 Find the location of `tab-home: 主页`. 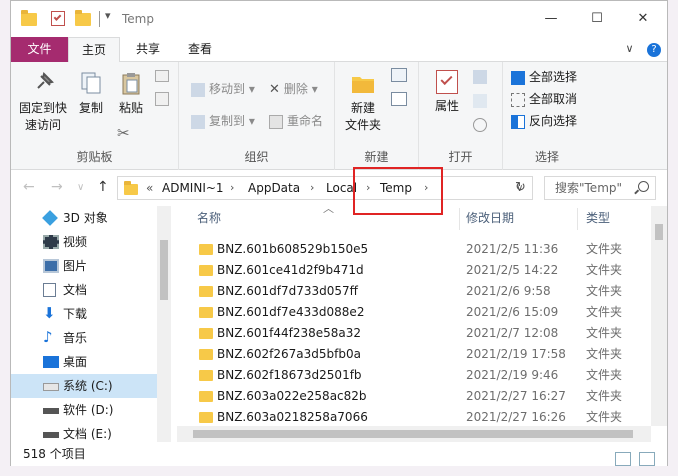

tab-home: 主页 is located at coordinates (94, 50).